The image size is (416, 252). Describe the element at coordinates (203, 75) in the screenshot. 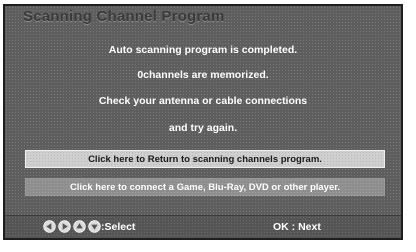

I see `status-message-channel-count: 0channels are memorized.` at that location.